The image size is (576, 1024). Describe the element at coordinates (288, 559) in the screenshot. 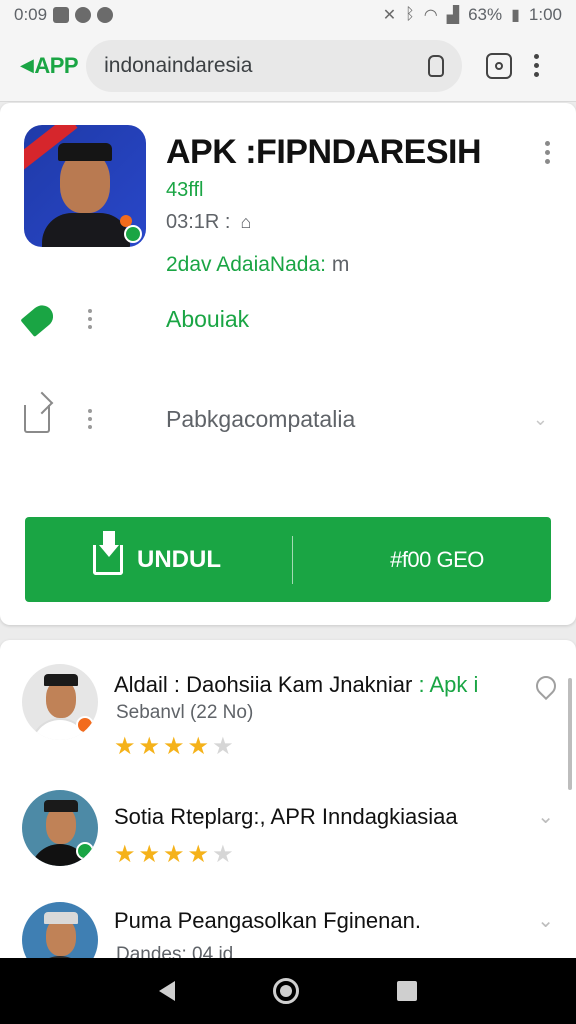

I see `download-button: UNDUL #f00 GEO` at that location.